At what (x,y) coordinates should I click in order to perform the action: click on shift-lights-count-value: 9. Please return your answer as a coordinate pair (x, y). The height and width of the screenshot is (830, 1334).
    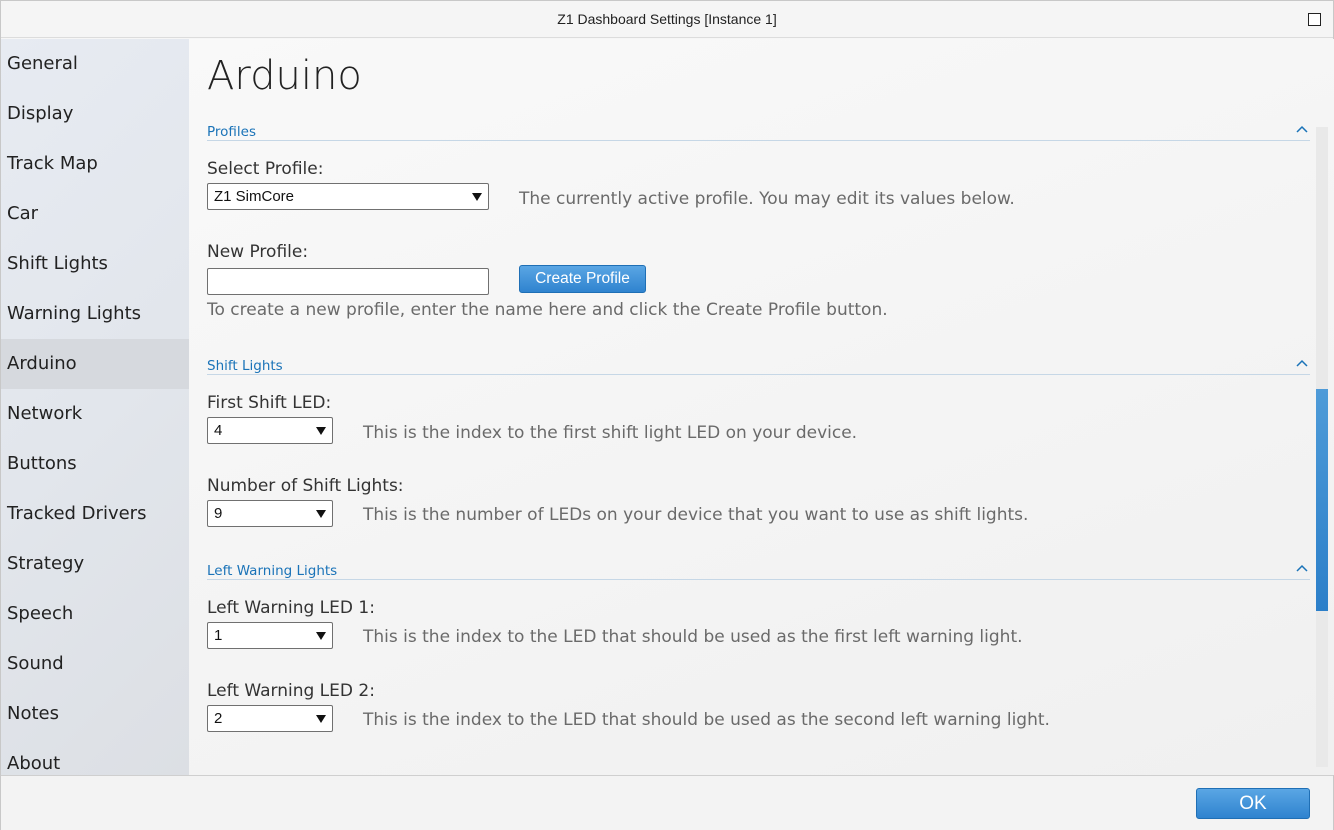
    Looking at the image, I should click on (218, 513).